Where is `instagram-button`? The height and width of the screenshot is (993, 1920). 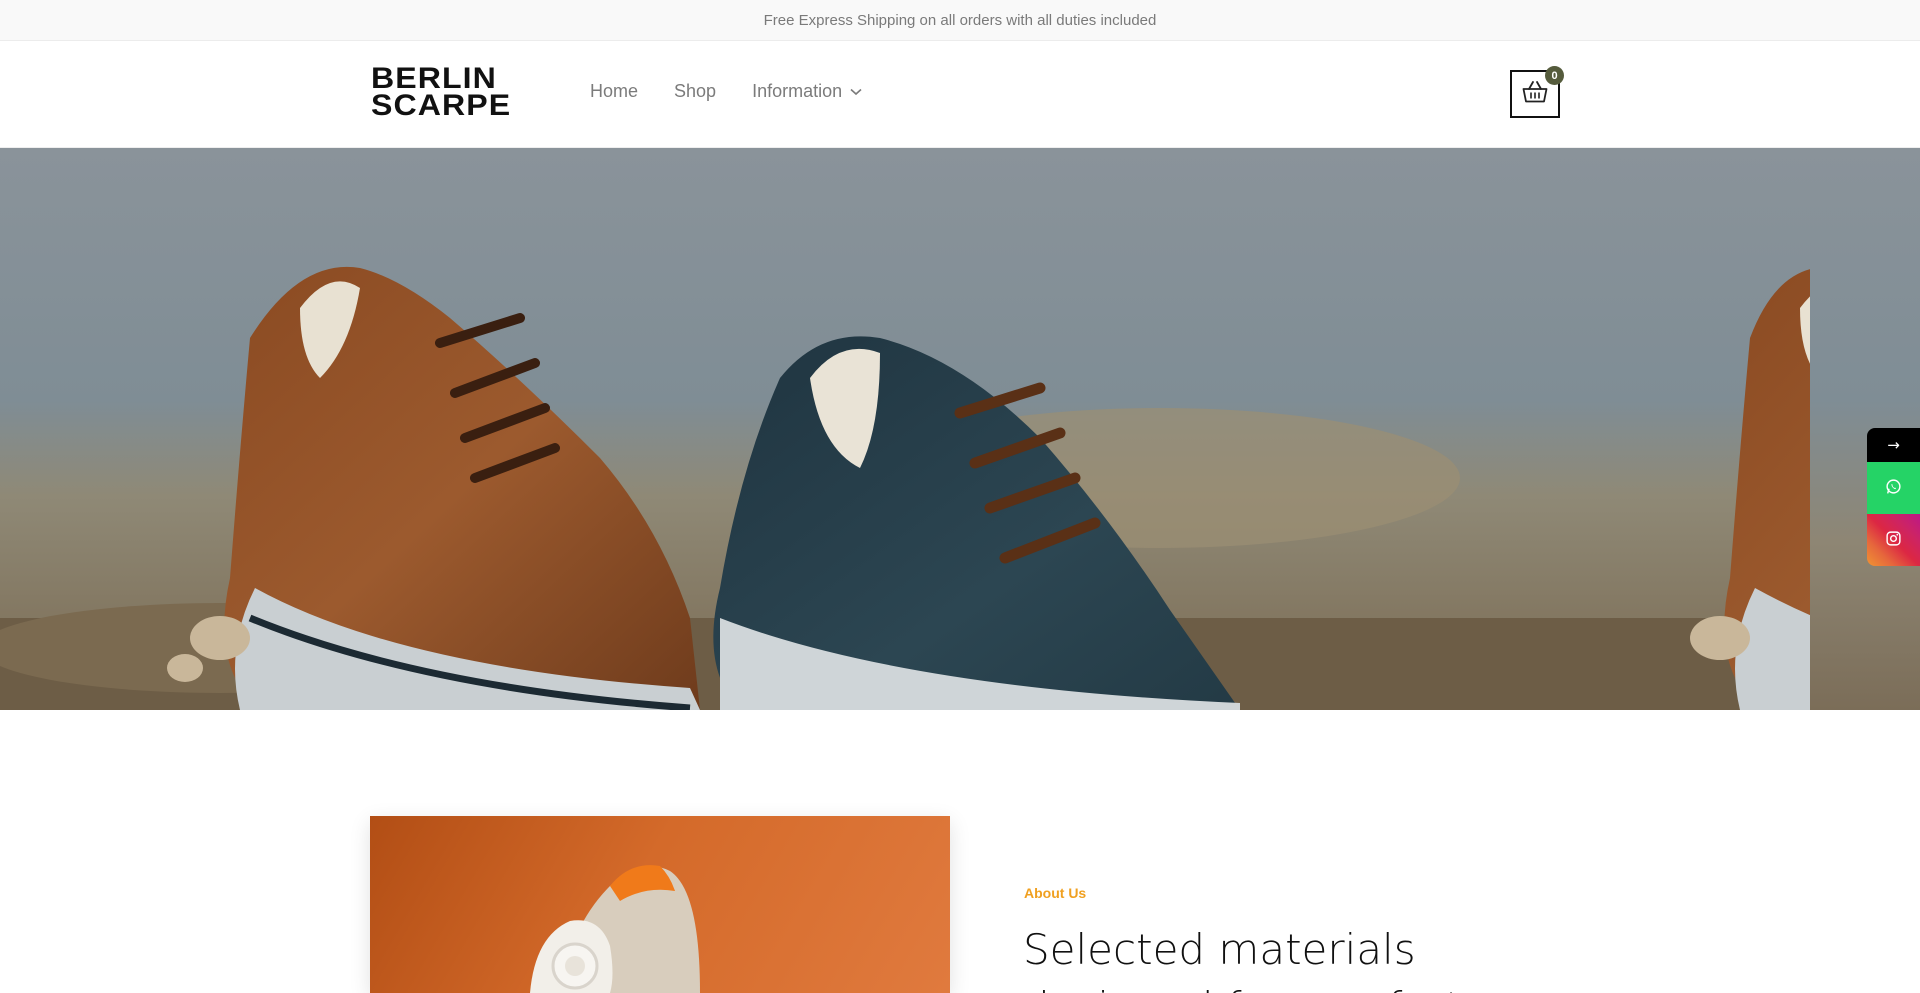
instagram-button is located at coordinates (1893, 540).